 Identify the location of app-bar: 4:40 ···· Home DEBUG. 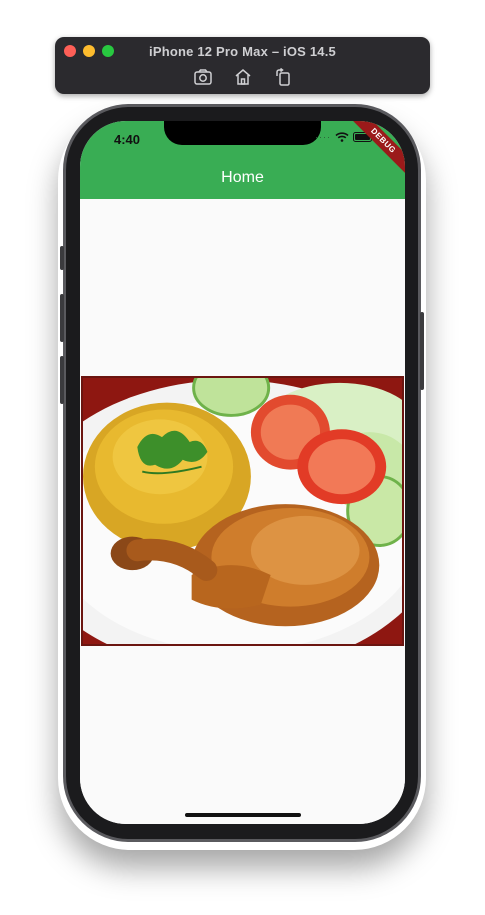
(242, 160).